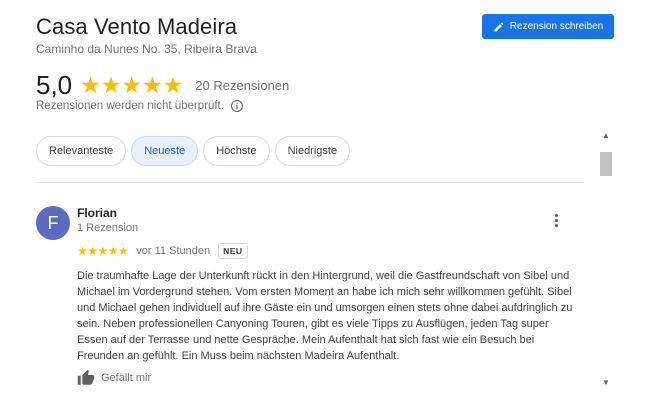 This screenshot has width=650, height=400. Describe the element at coordinates (173, 251) in the screenshot. I see `review-time: vor 11 Stunden` at that location.